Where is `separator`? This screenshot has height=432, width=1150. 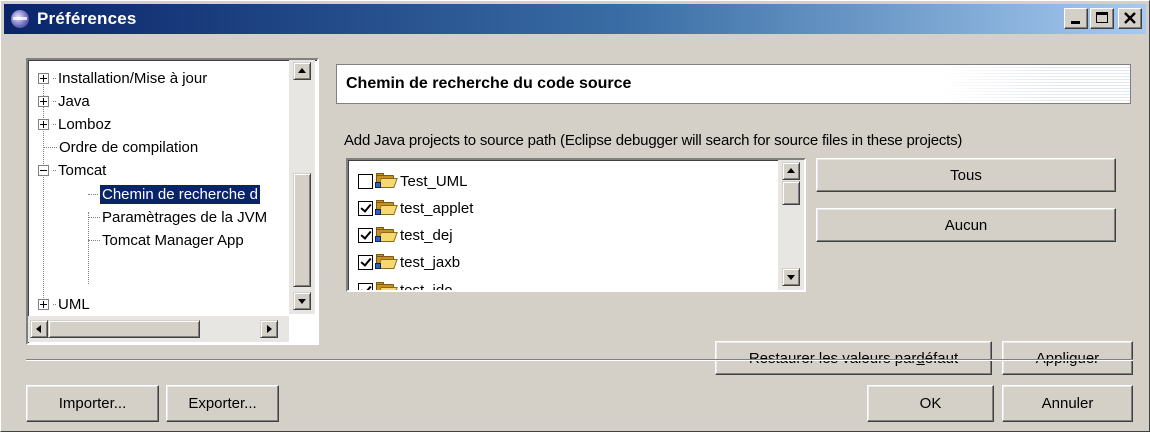 separator is located at coordinates (579, 360).